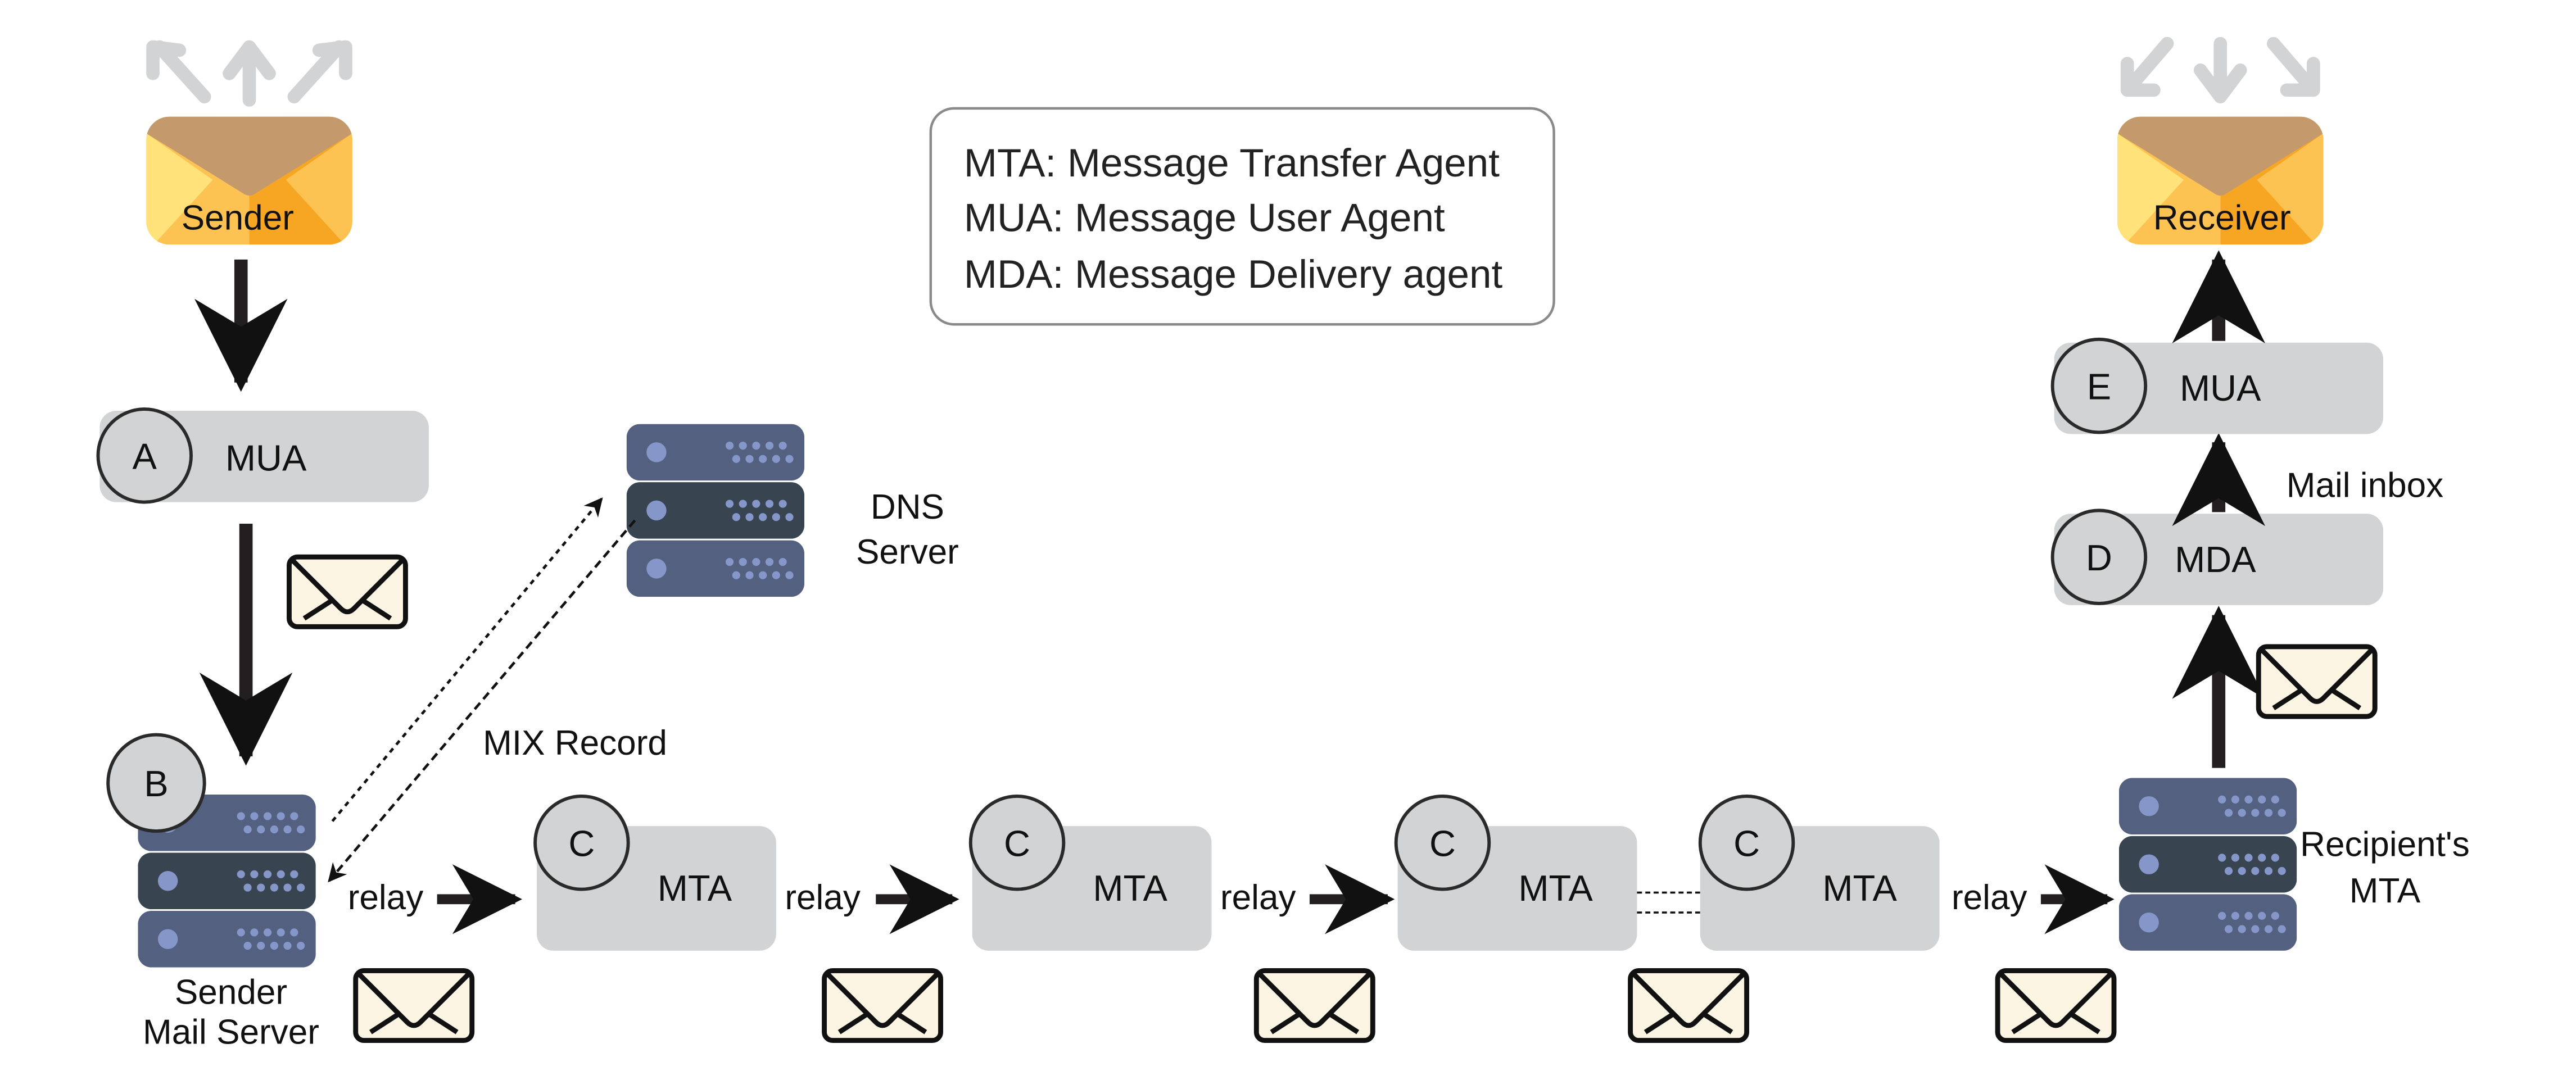 This screenshot has width=2576, height=1089. What do you see at coordinates (435, 899) in the screenshot?
I see `relay-1: relay` at bounding box center [435, 899].